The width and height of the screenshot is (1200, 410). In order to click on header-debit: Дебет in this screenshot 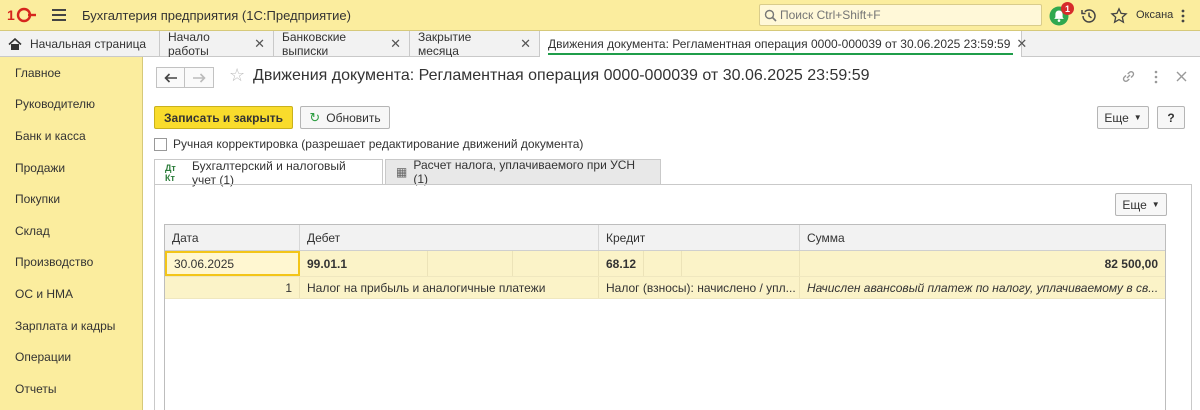, I will do `click(449, 237)`.